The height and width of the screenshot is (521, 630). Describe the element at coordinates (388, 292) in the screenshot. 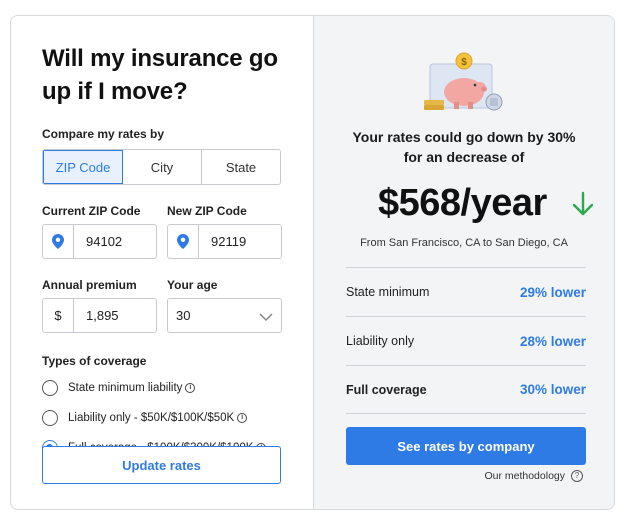

I see `row-label: State minimum` at that location.